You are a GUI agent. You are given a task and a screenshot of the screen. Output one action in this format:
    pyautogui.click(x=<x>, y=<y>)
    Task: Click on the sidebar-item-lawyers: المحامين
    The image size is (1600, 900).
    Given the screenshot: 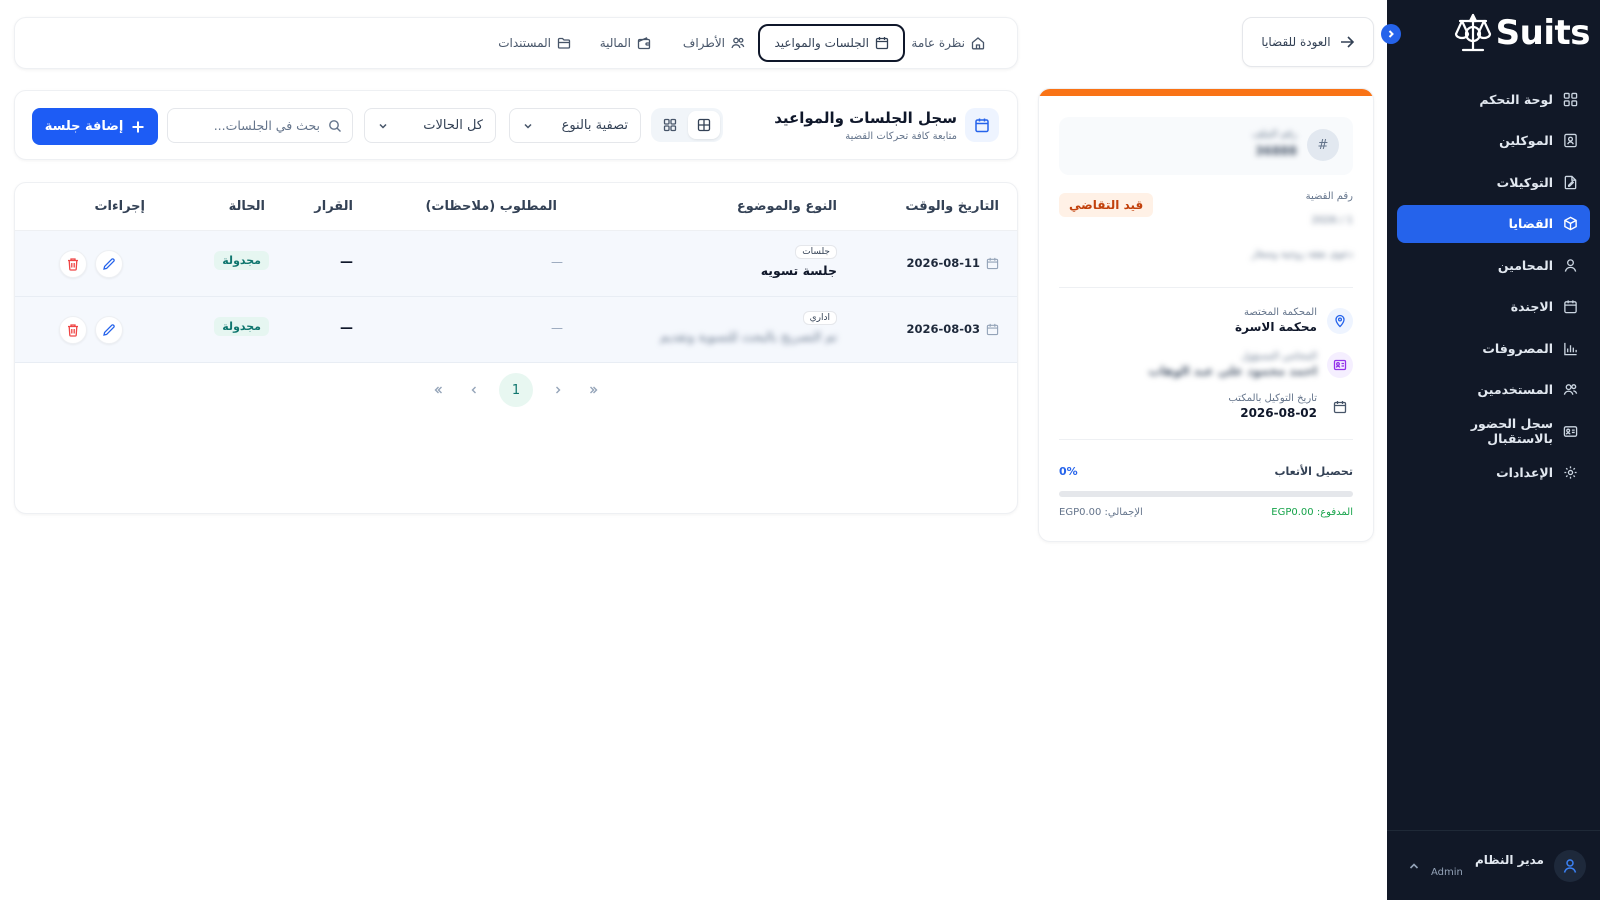 What is the action you would take?
    pyautogui.click(x=1493, y=265)
    